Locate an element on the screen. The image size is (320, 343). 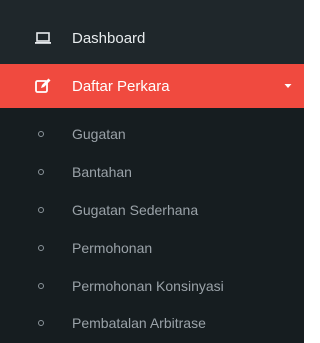
submenu-item-label: Bantahan is located at coordinates (102, 172).